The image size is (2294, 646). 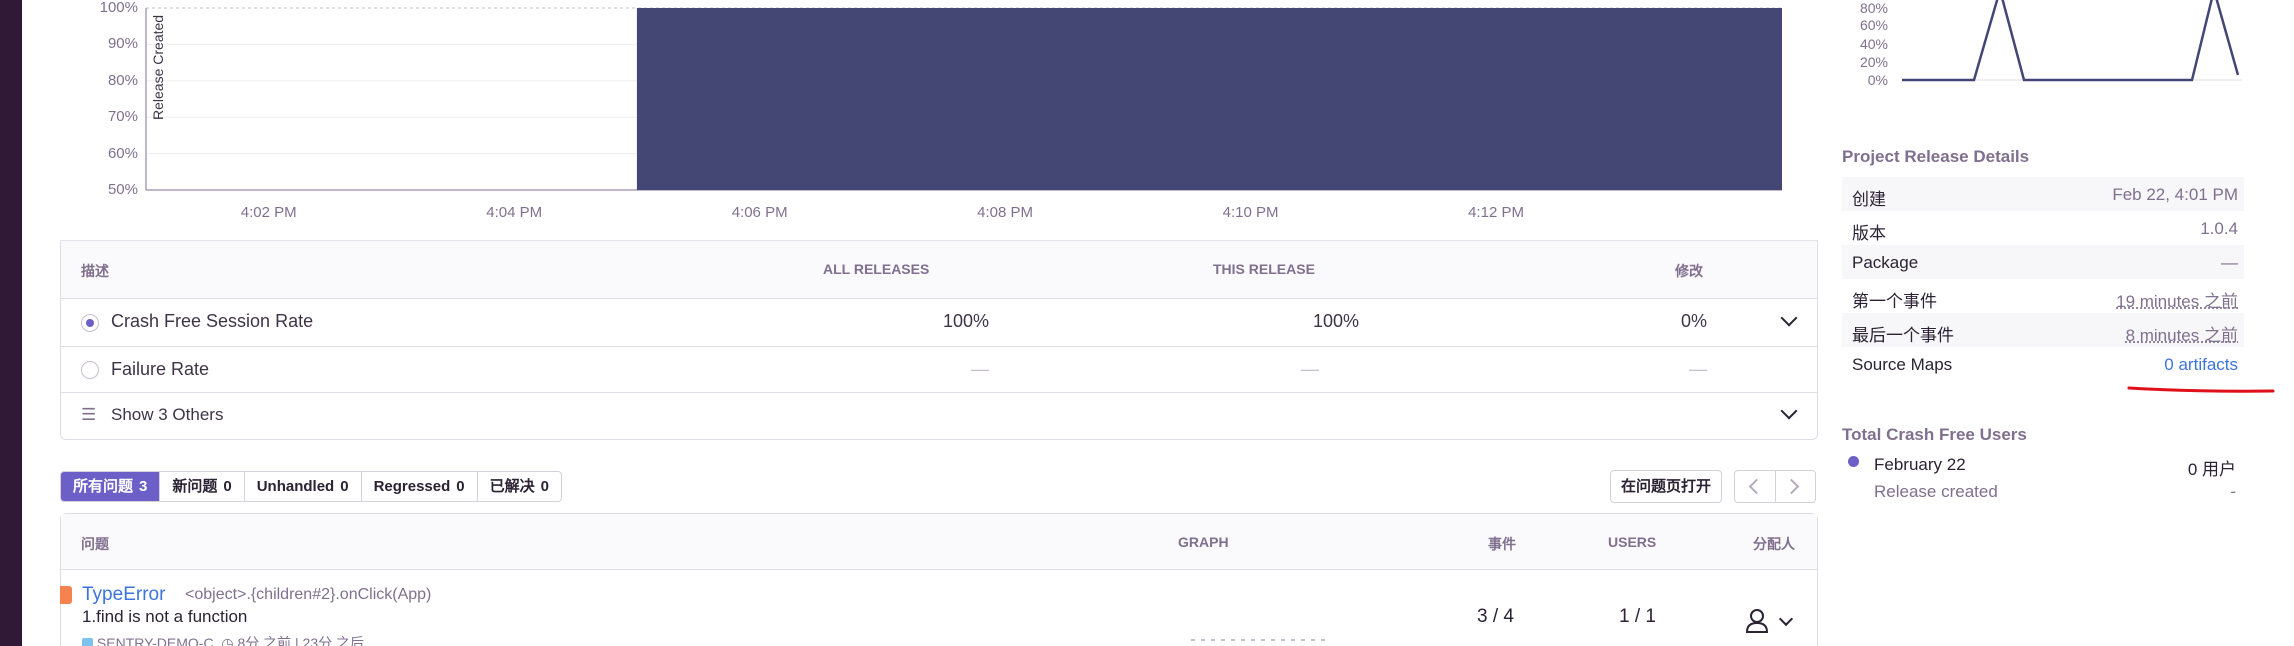 What do you see at coordinates (122, 80) in the screenshot?
I see `y-tick-label: 80%` at bounding box center [122, 80].